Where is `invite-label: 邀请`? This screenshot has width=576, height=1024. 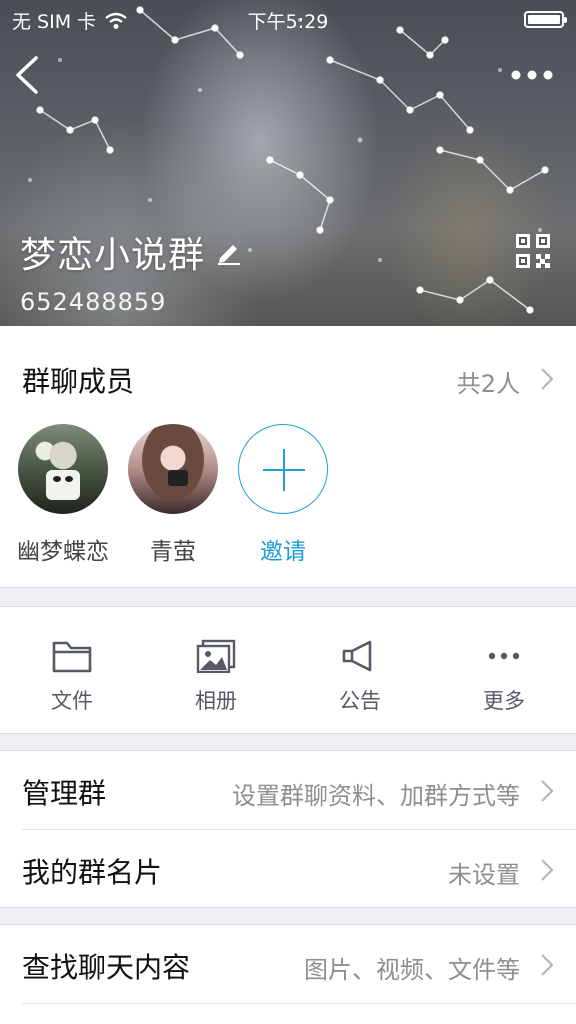 invite-label: 邀请 is located at coordinates (283, 552).